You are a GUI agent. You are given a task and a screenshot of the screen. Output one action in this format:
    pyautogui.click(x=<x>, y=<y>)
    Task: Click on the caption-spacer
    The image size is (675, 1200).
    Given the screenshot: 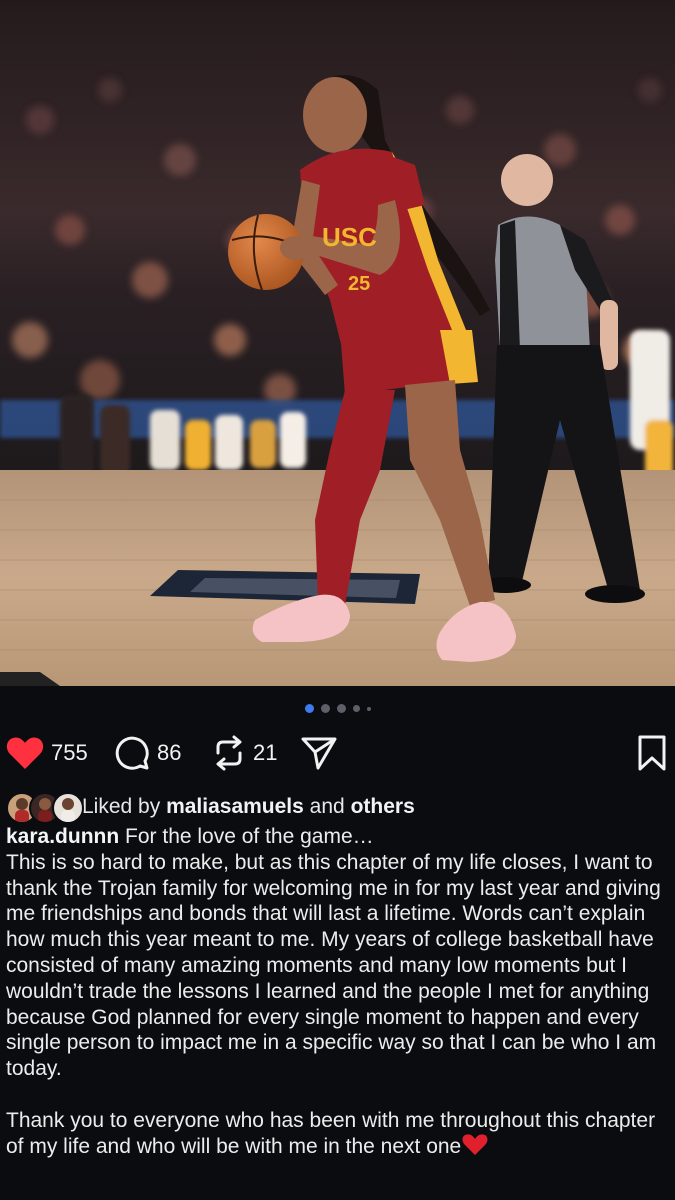 What is the action you would take?
    pyautogui.click(x=336, y=1095)
    